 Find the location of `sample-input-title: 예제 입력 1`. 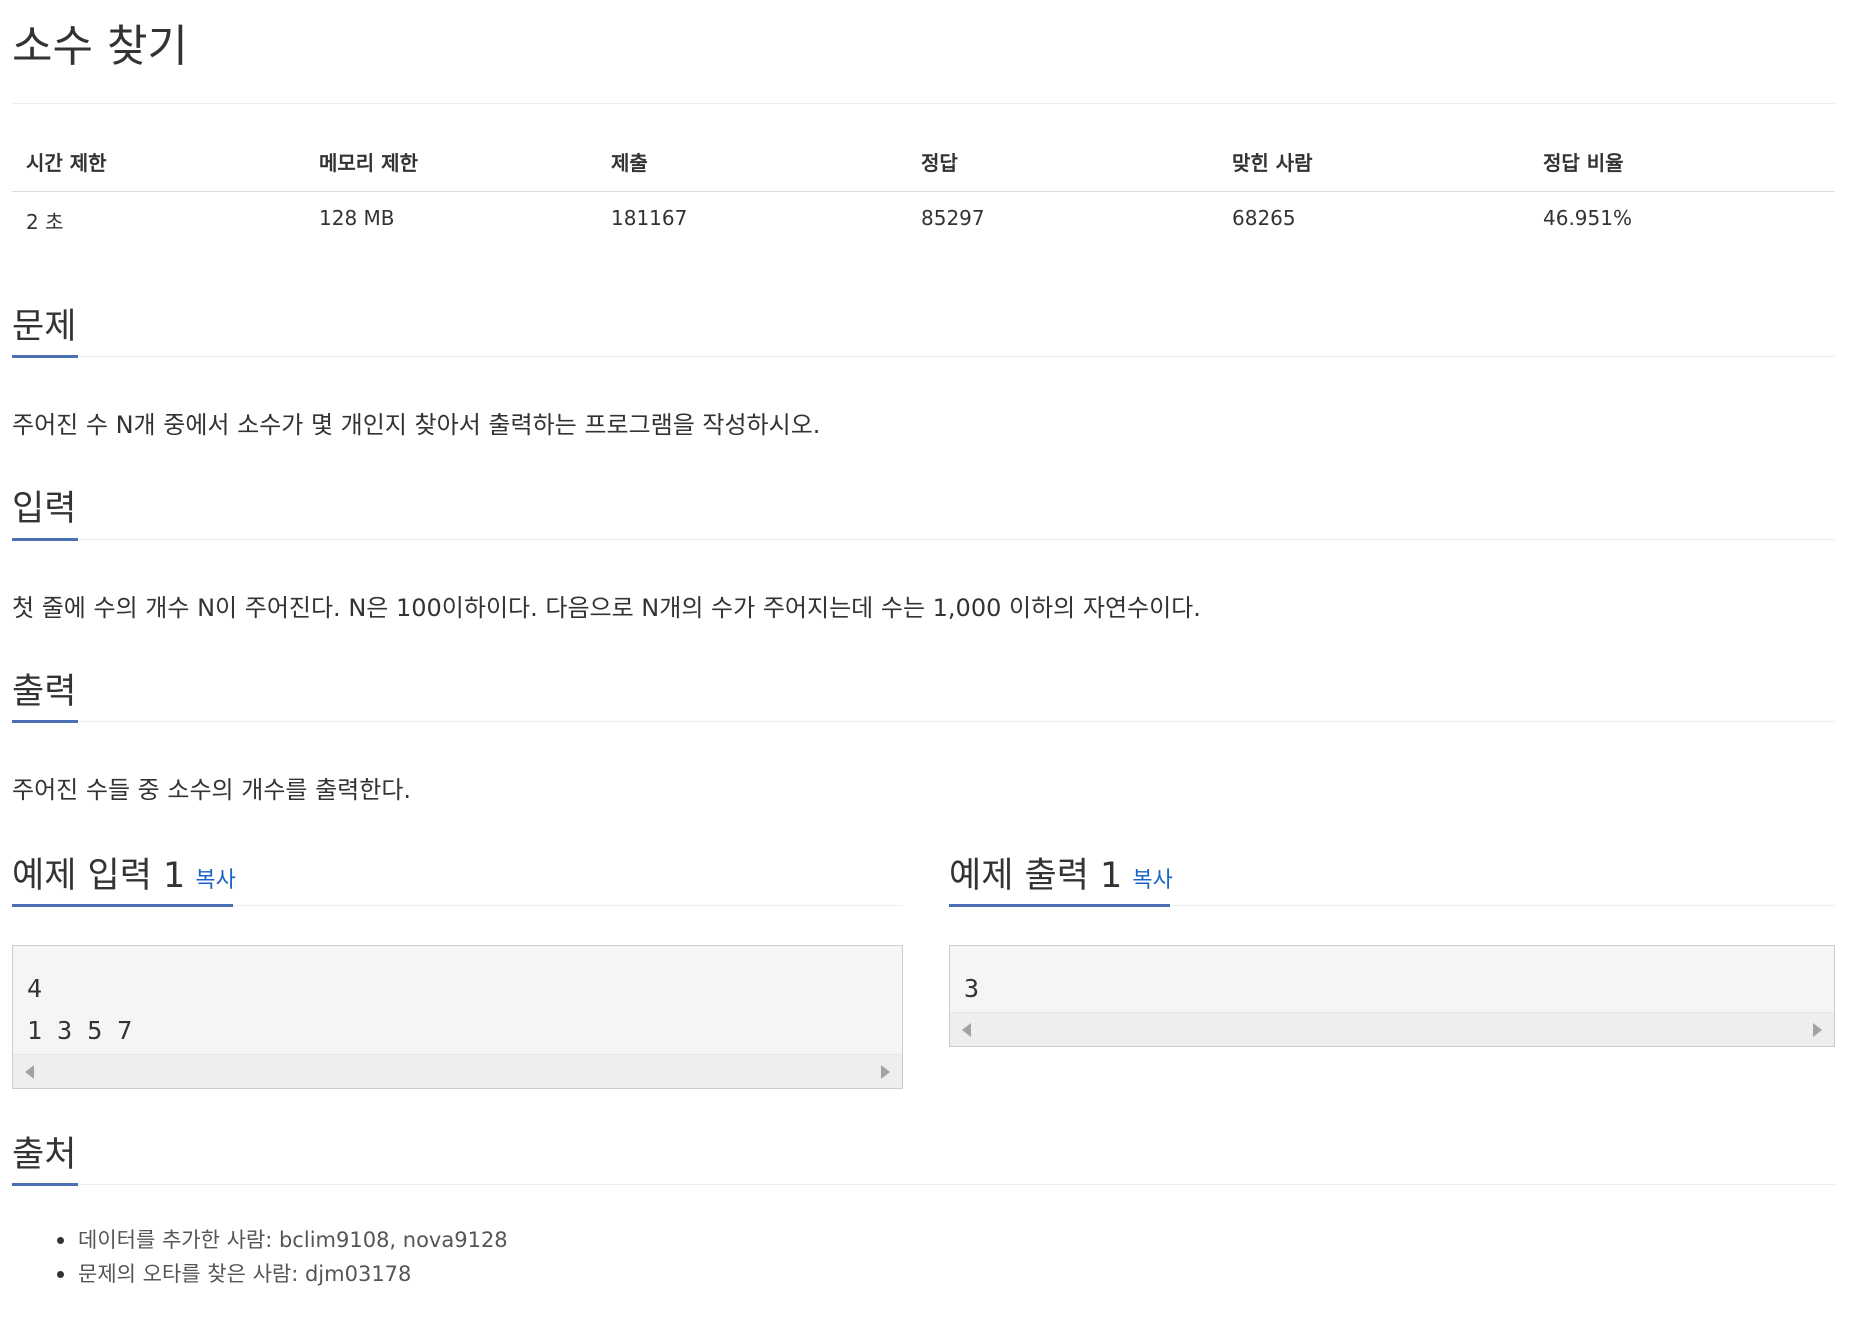

sample-input-title: 예제 입력 1 is located at coordinates (99, 876).